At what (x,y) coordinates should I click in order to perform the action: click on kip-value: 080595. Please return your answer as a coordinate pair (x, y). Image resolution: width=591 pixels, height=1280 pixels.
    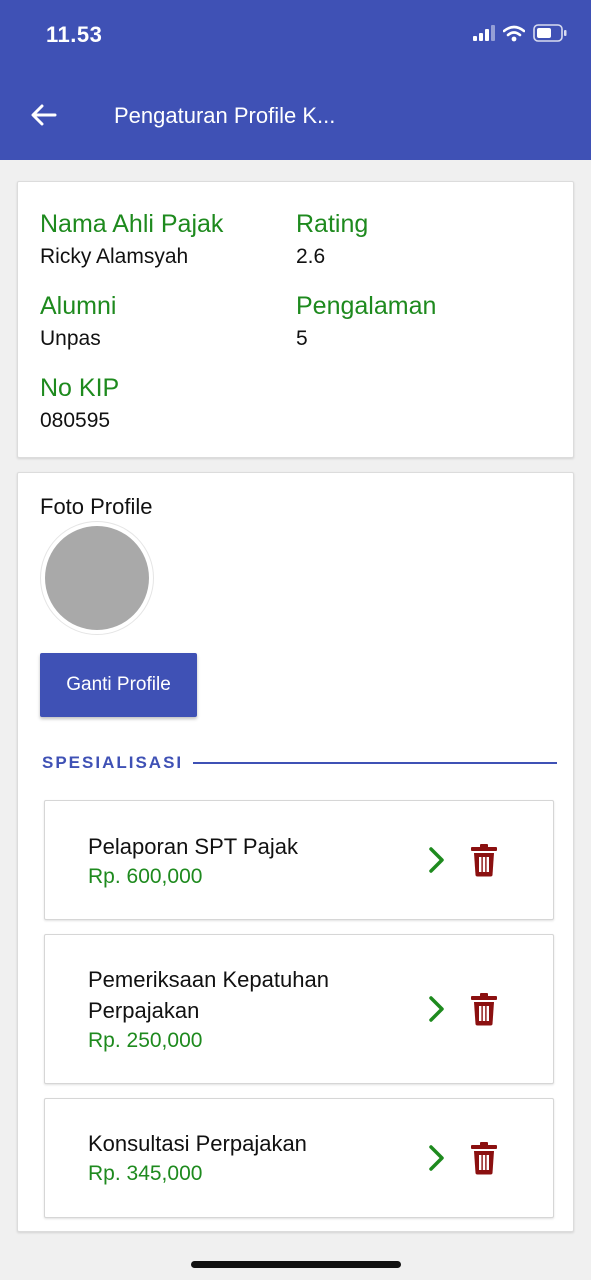
    Looking at the image, I should click on (75, 420).